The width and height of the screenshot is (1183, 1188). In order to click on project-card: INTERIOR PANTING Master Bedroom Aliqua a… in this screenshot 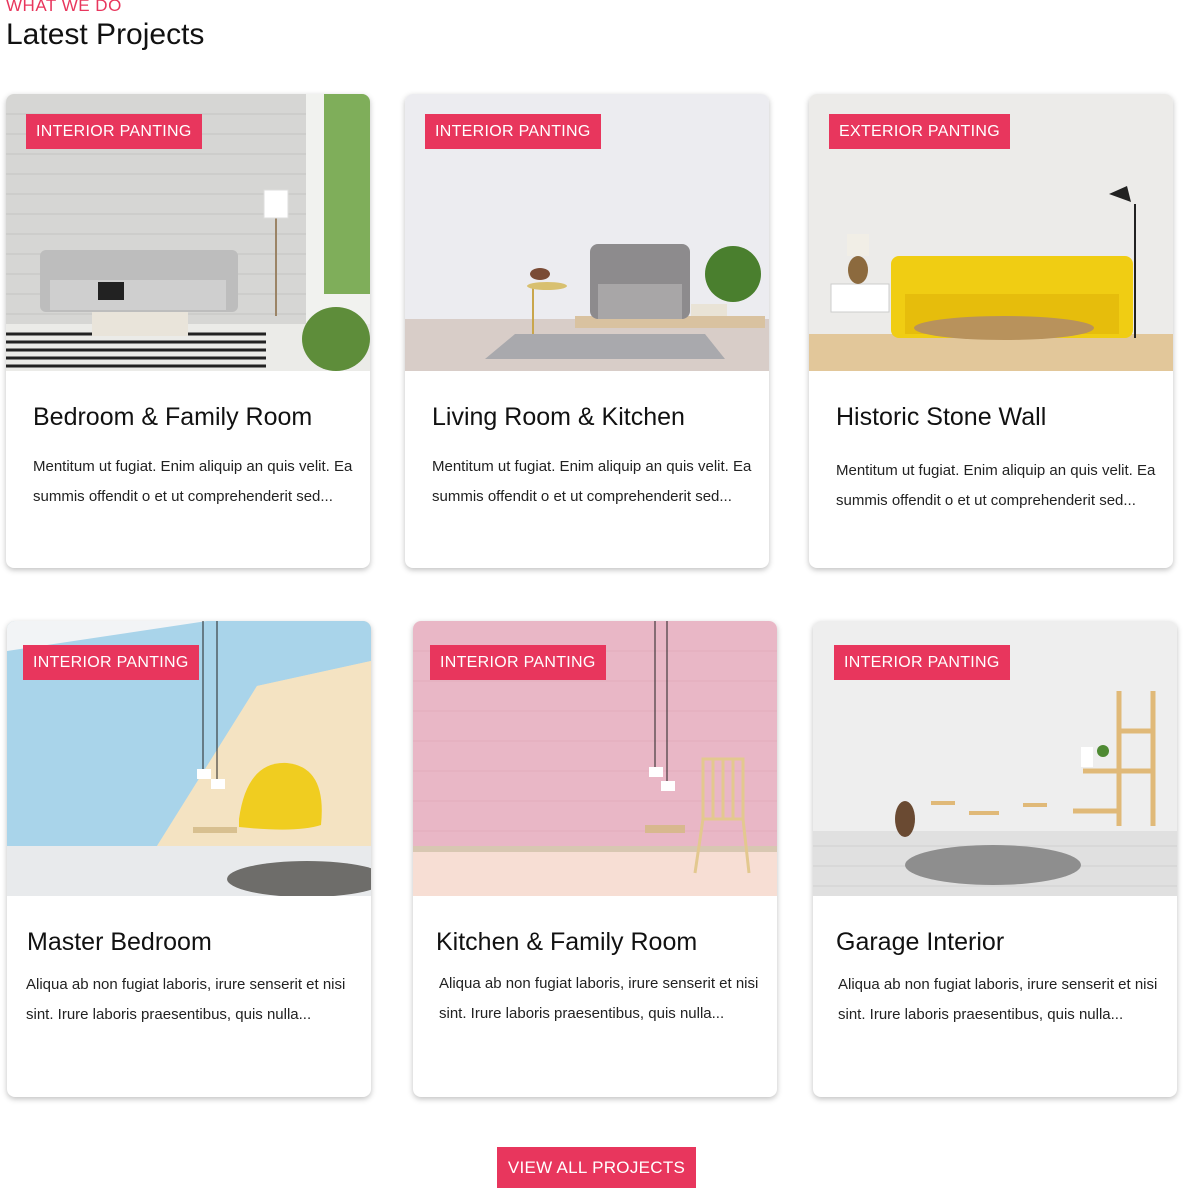, I will do `click(189, 859)`.